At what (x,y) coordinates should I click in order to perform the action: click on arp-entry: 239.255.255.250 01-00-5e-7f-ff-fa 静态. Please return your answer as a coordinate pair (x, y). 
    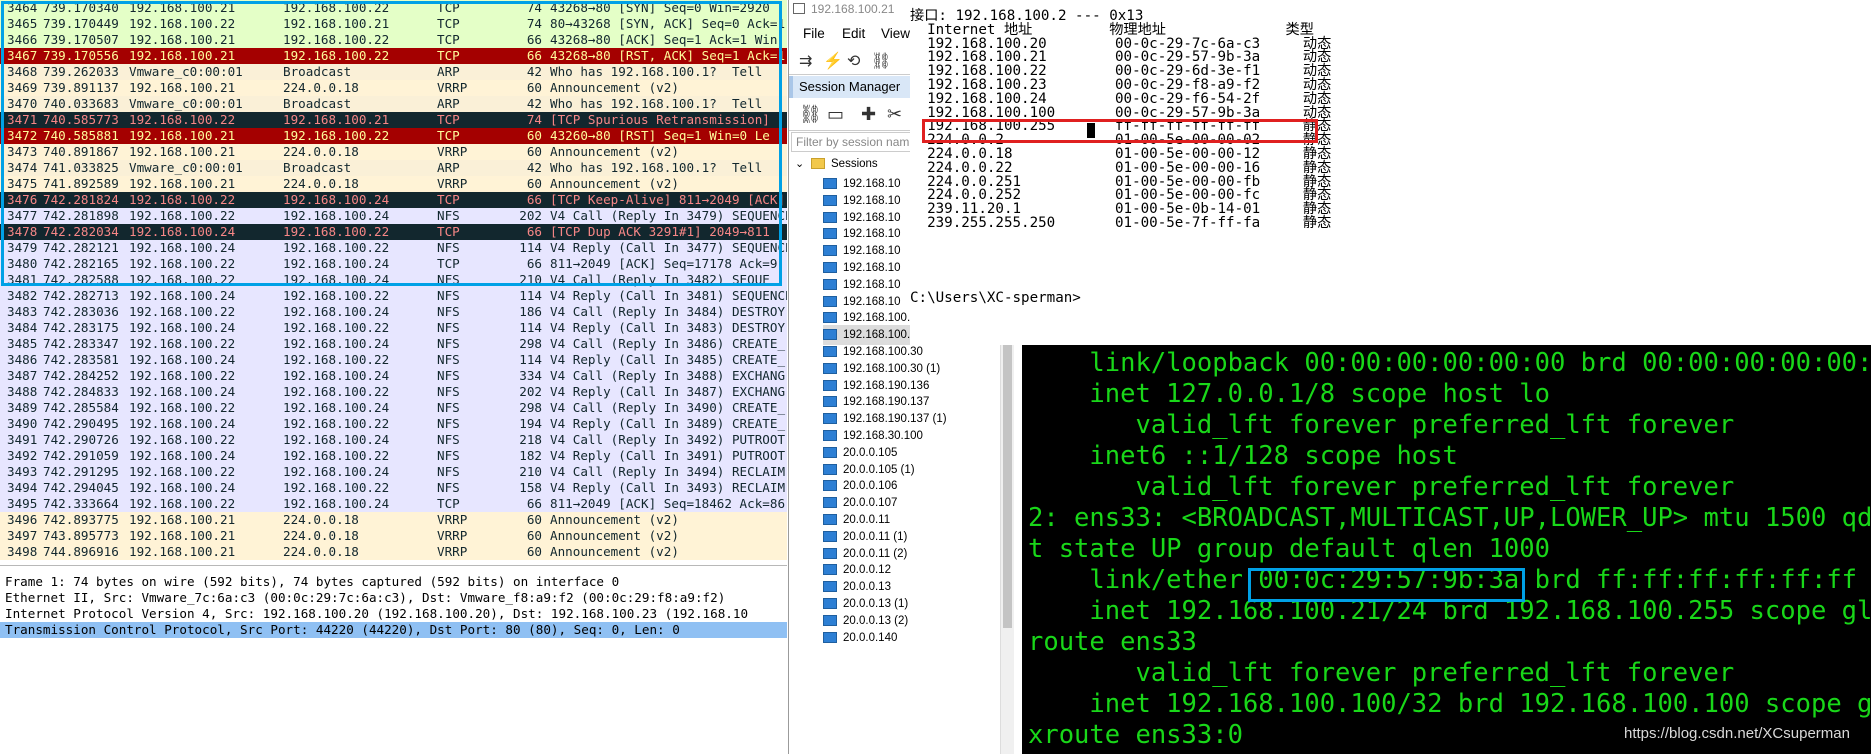
    Looking at the image, I should click on (1121, 223).